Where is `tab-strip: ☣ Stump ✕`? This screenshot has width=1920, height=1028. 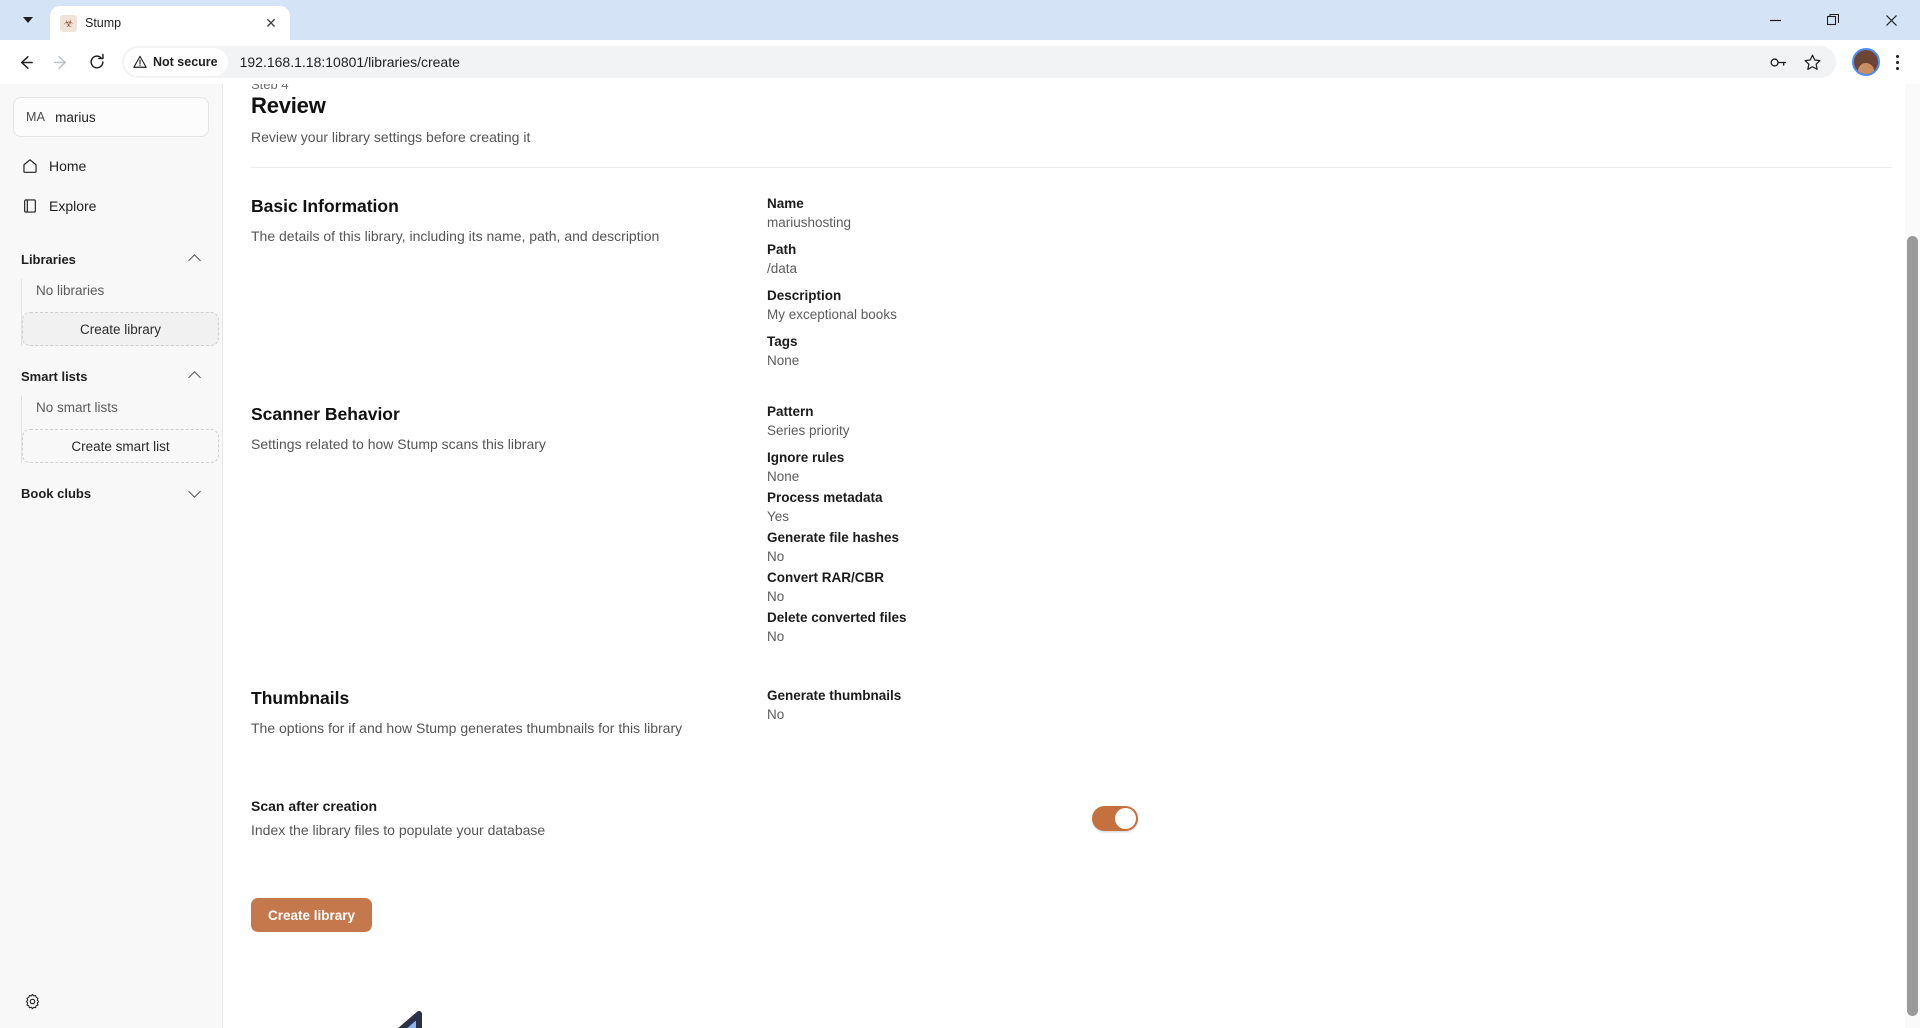 tab-strip: ☣ Stump ✕ is located at coordinates (960, 20).